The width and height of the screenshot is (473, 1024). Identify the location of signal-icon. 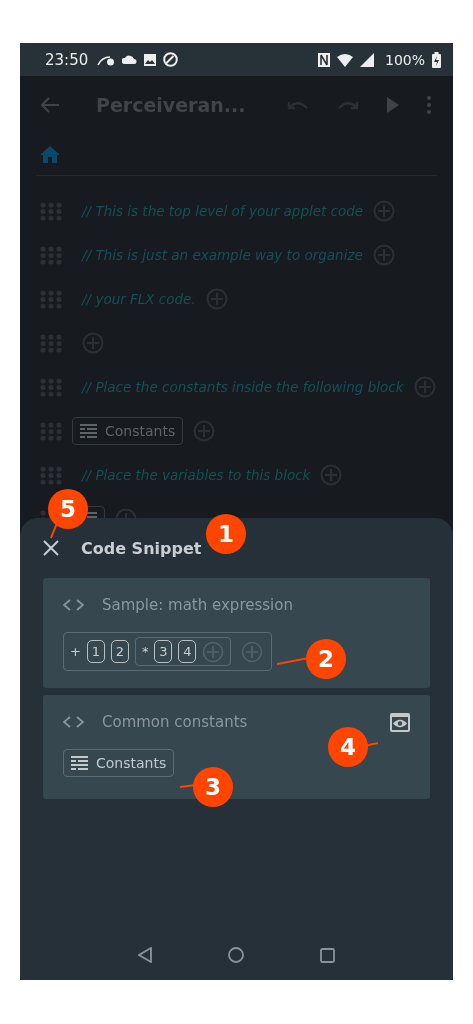
(366, 59).